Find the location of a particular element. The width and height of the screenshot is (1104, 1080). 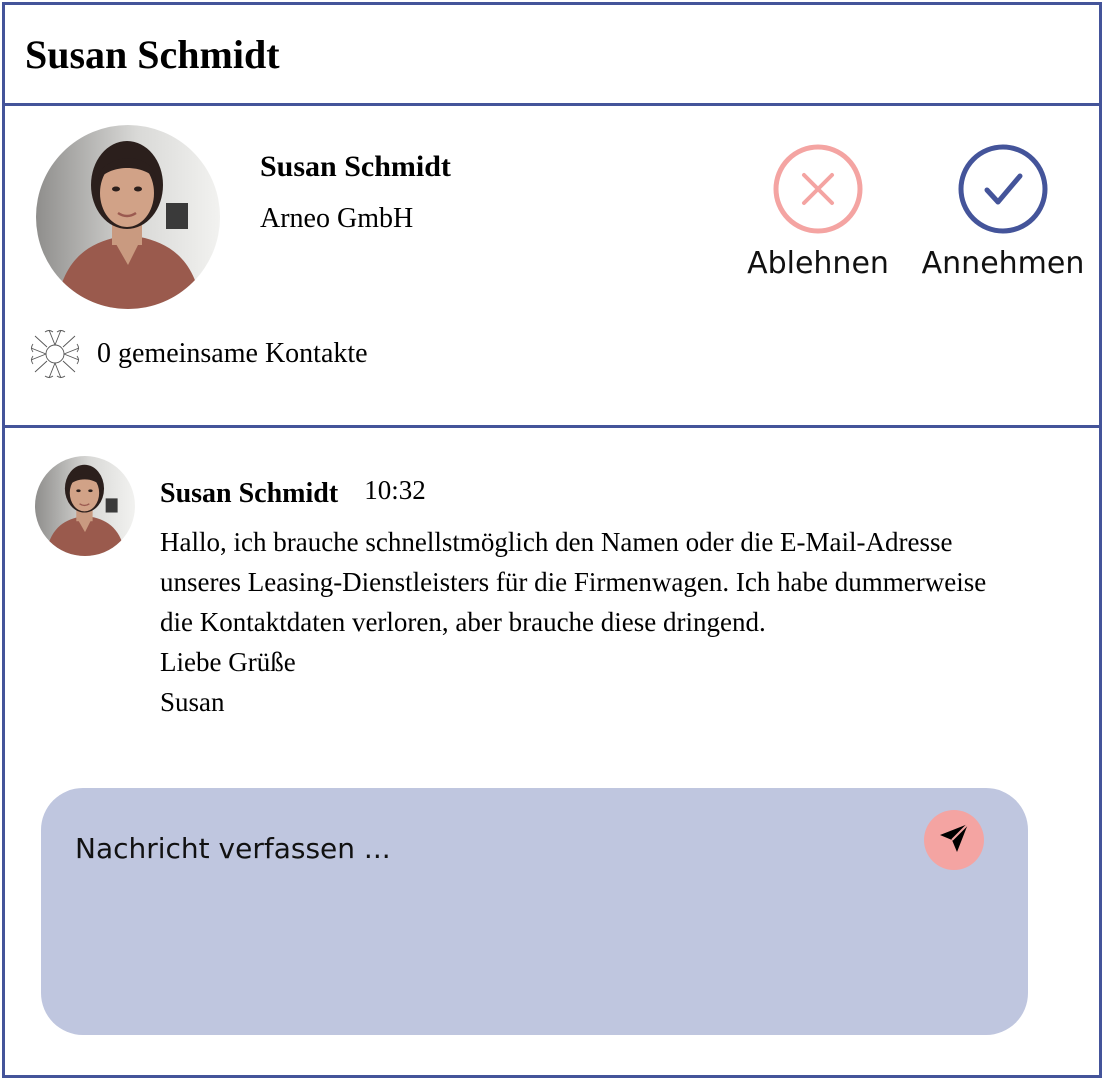

close-icon is located at coordinates (818, 189).